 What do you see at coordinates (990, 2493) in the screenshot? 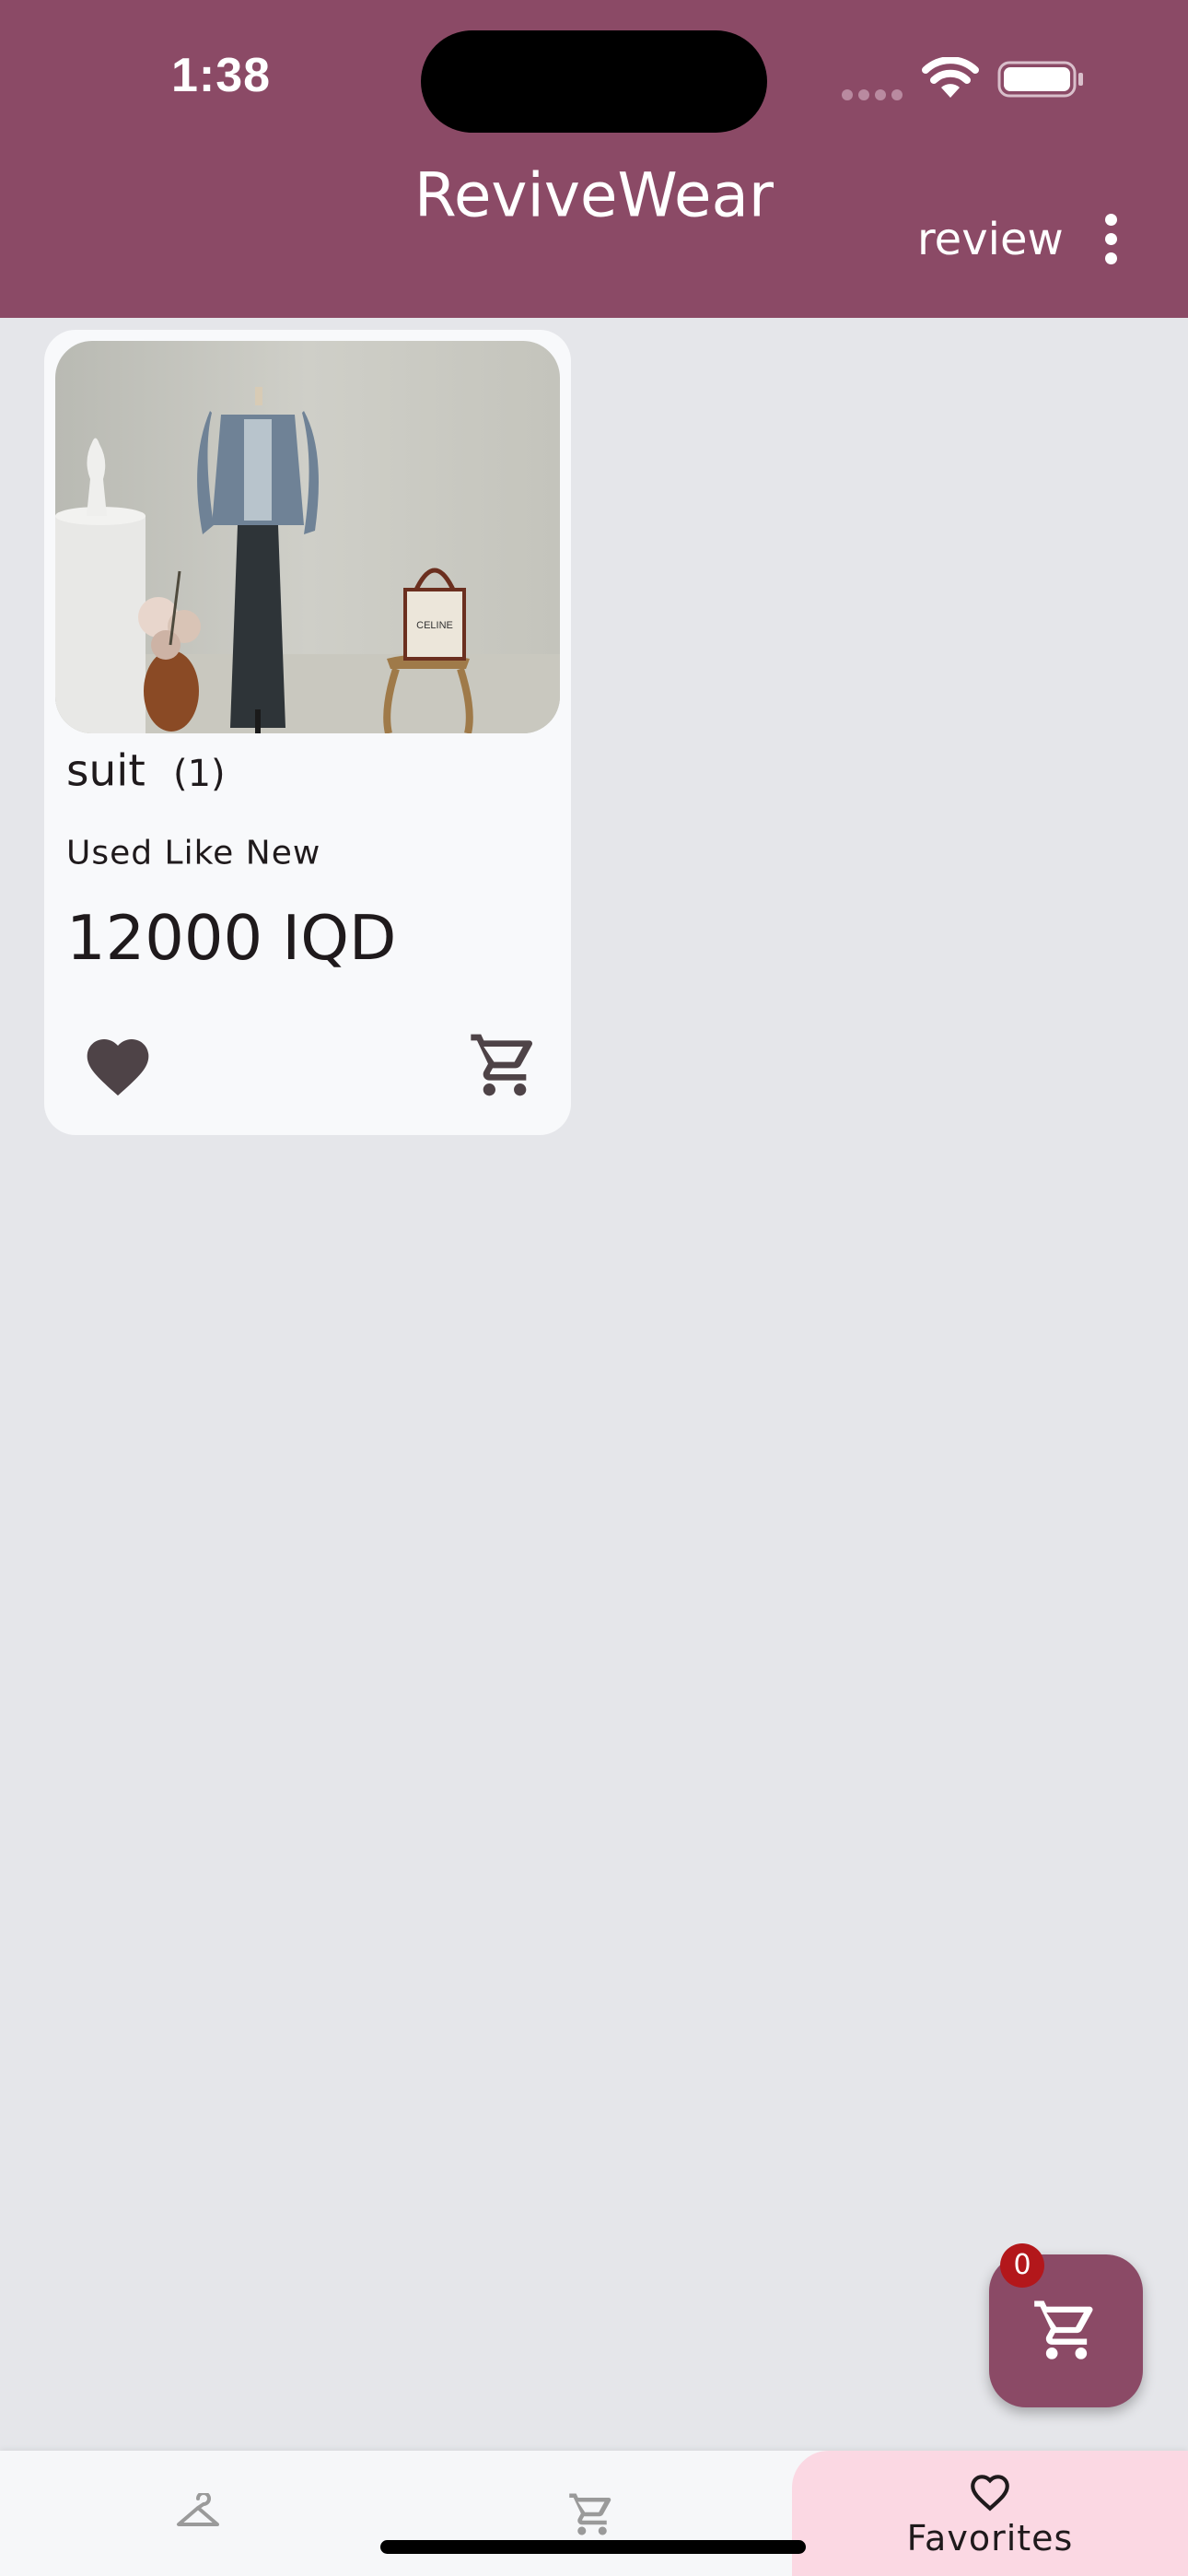
I see `heart-outline-icon` at bounding box center [990, 2493].